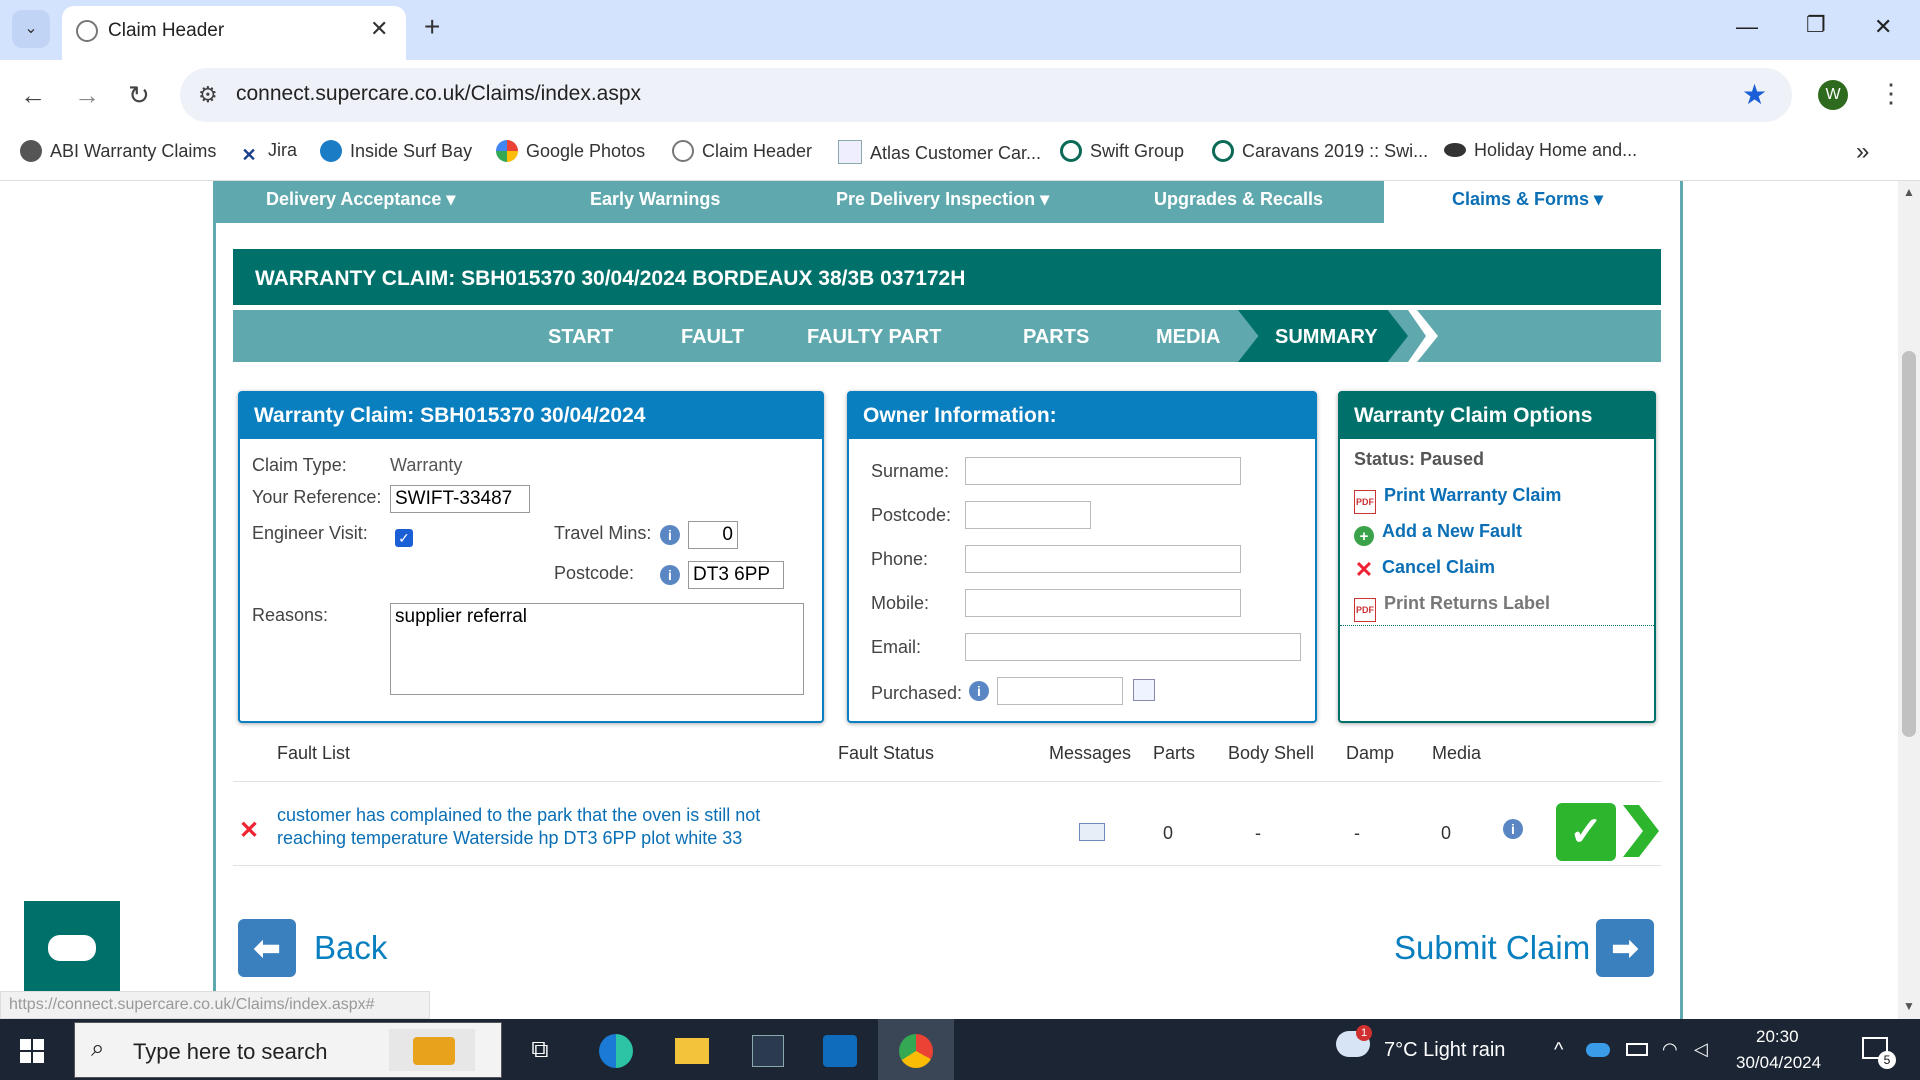  I want to click on chat-widget-button, so click(72, 949).